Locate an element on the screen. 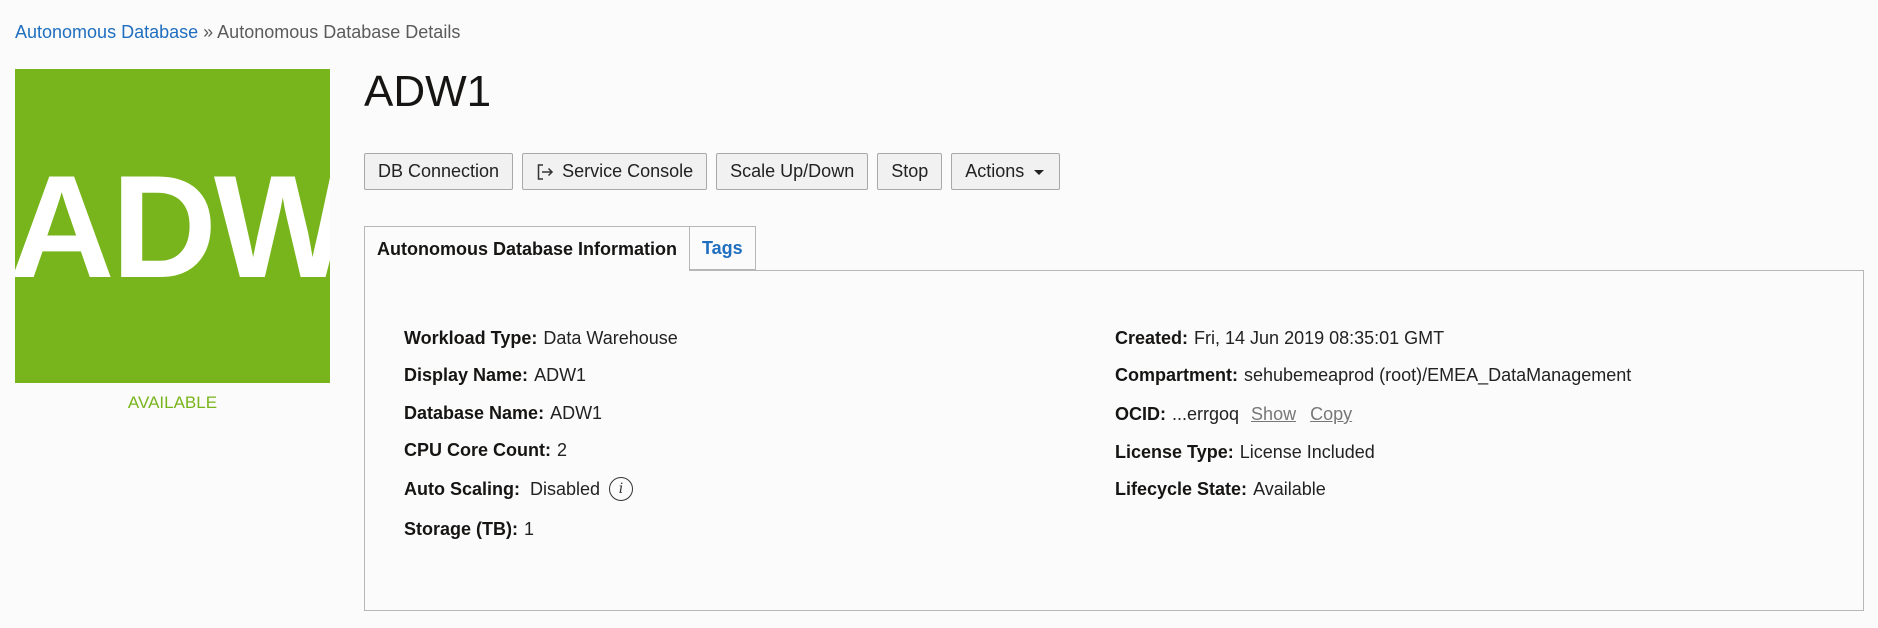  info-icon: i is located at coordinates (621, 489).